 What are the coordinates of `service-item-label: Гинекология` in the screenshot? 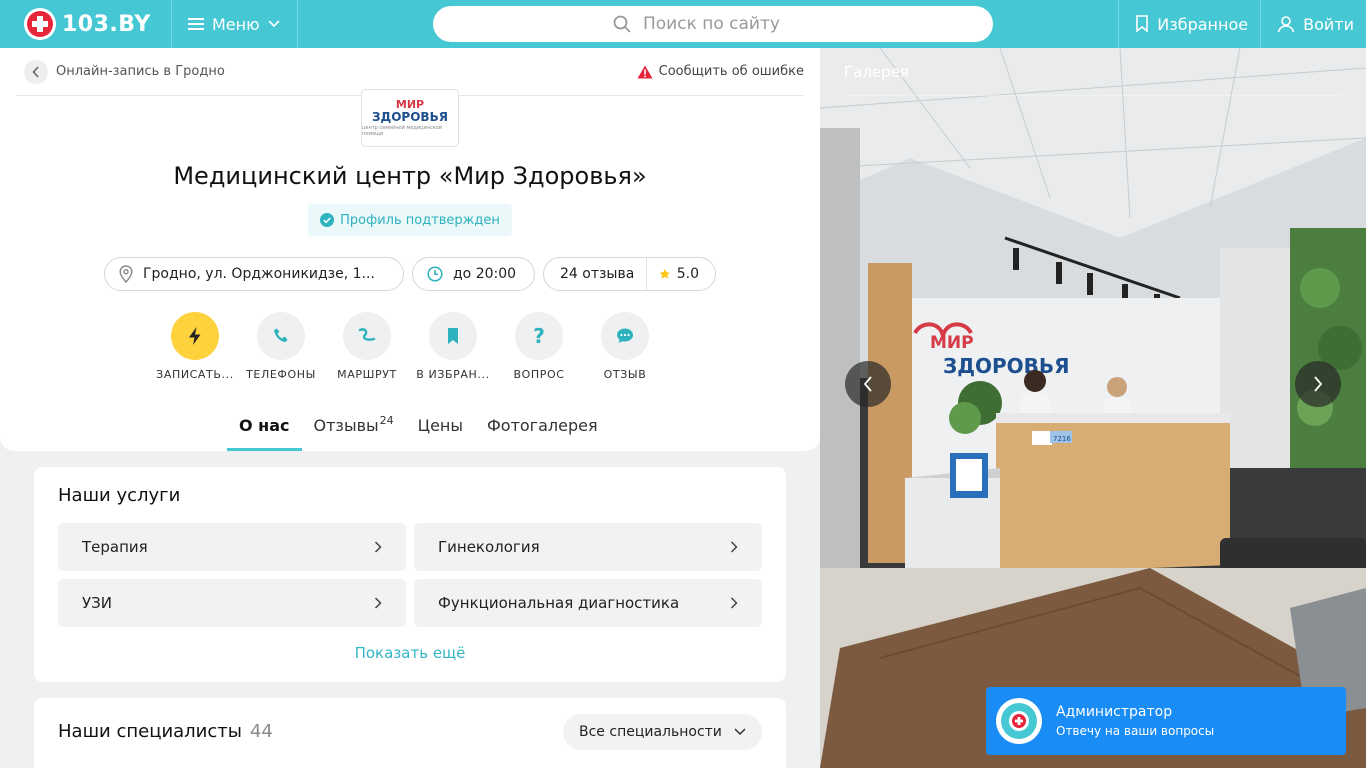 It's located at (489, 547).